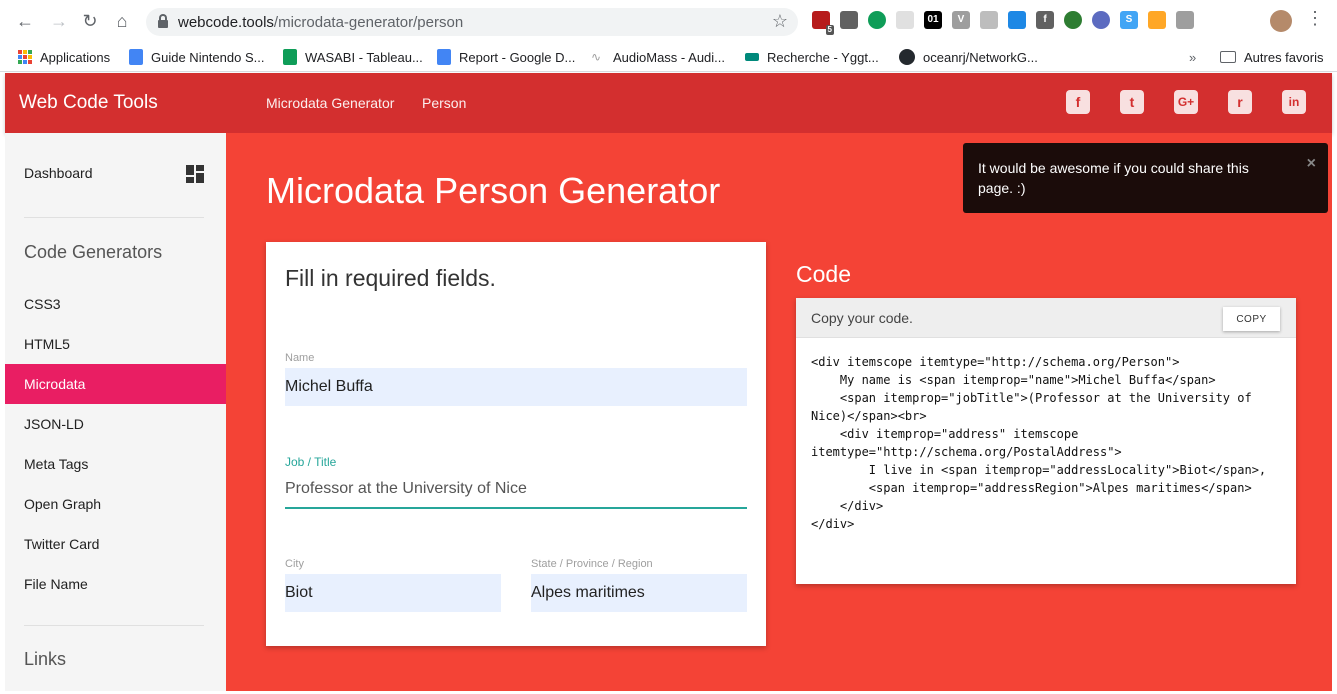 This screenshot has width=1337, height=694. Describe the element at coordinates (311, 462) in the screenshot. I see `job-title-label: Job / Title` at that location.